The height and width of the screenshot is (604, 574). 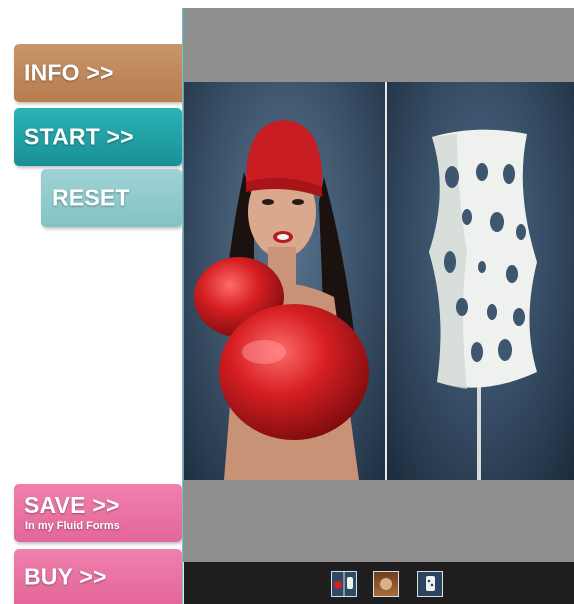 What do you see at coordinates (91, 197) in the screenshot?
I see `reset-button-label: RESET` at bounding box center [91, 197].